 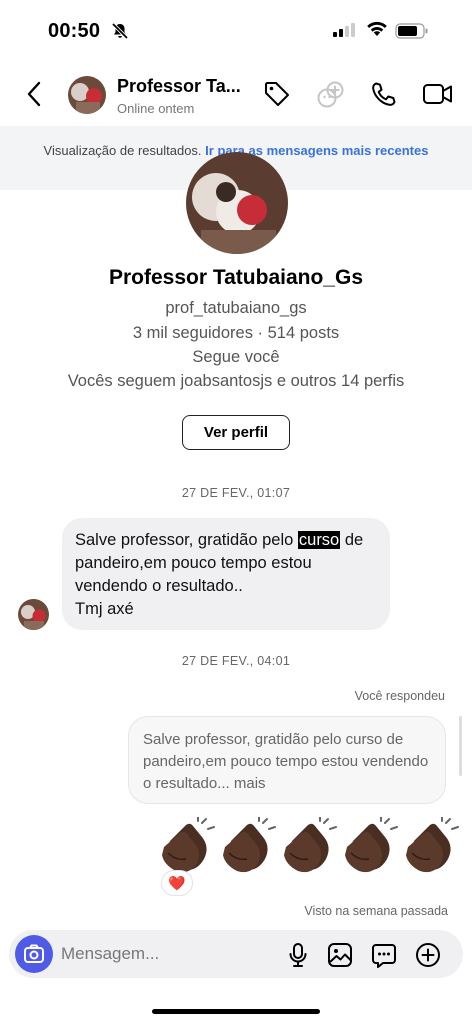 I want to click on clapping-emoji-message: 👏🏿👏🏿👏🏿👏🏿👏🏿, so click(x=311, y=846).